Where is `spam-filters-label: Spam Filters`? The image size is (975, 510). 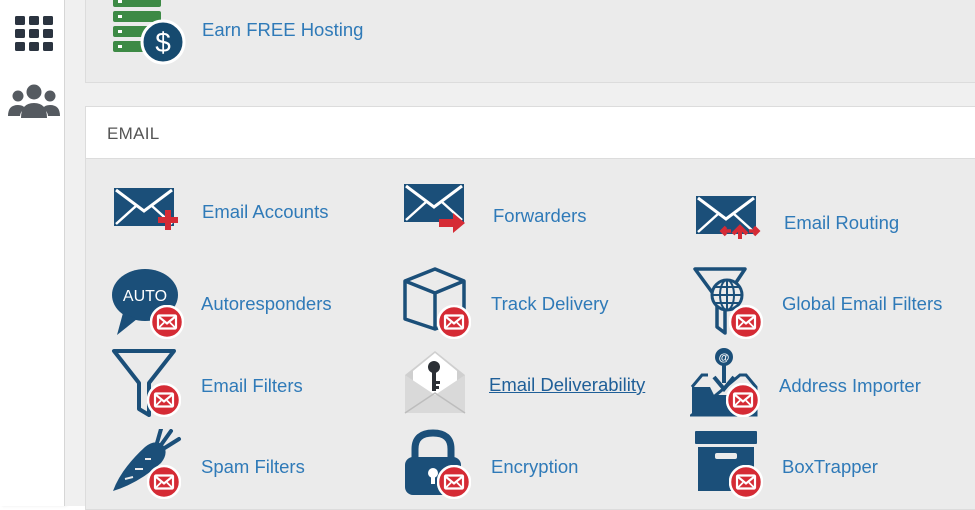
spam-filters-label: Spam Filters is located at coordinates (253, 466).